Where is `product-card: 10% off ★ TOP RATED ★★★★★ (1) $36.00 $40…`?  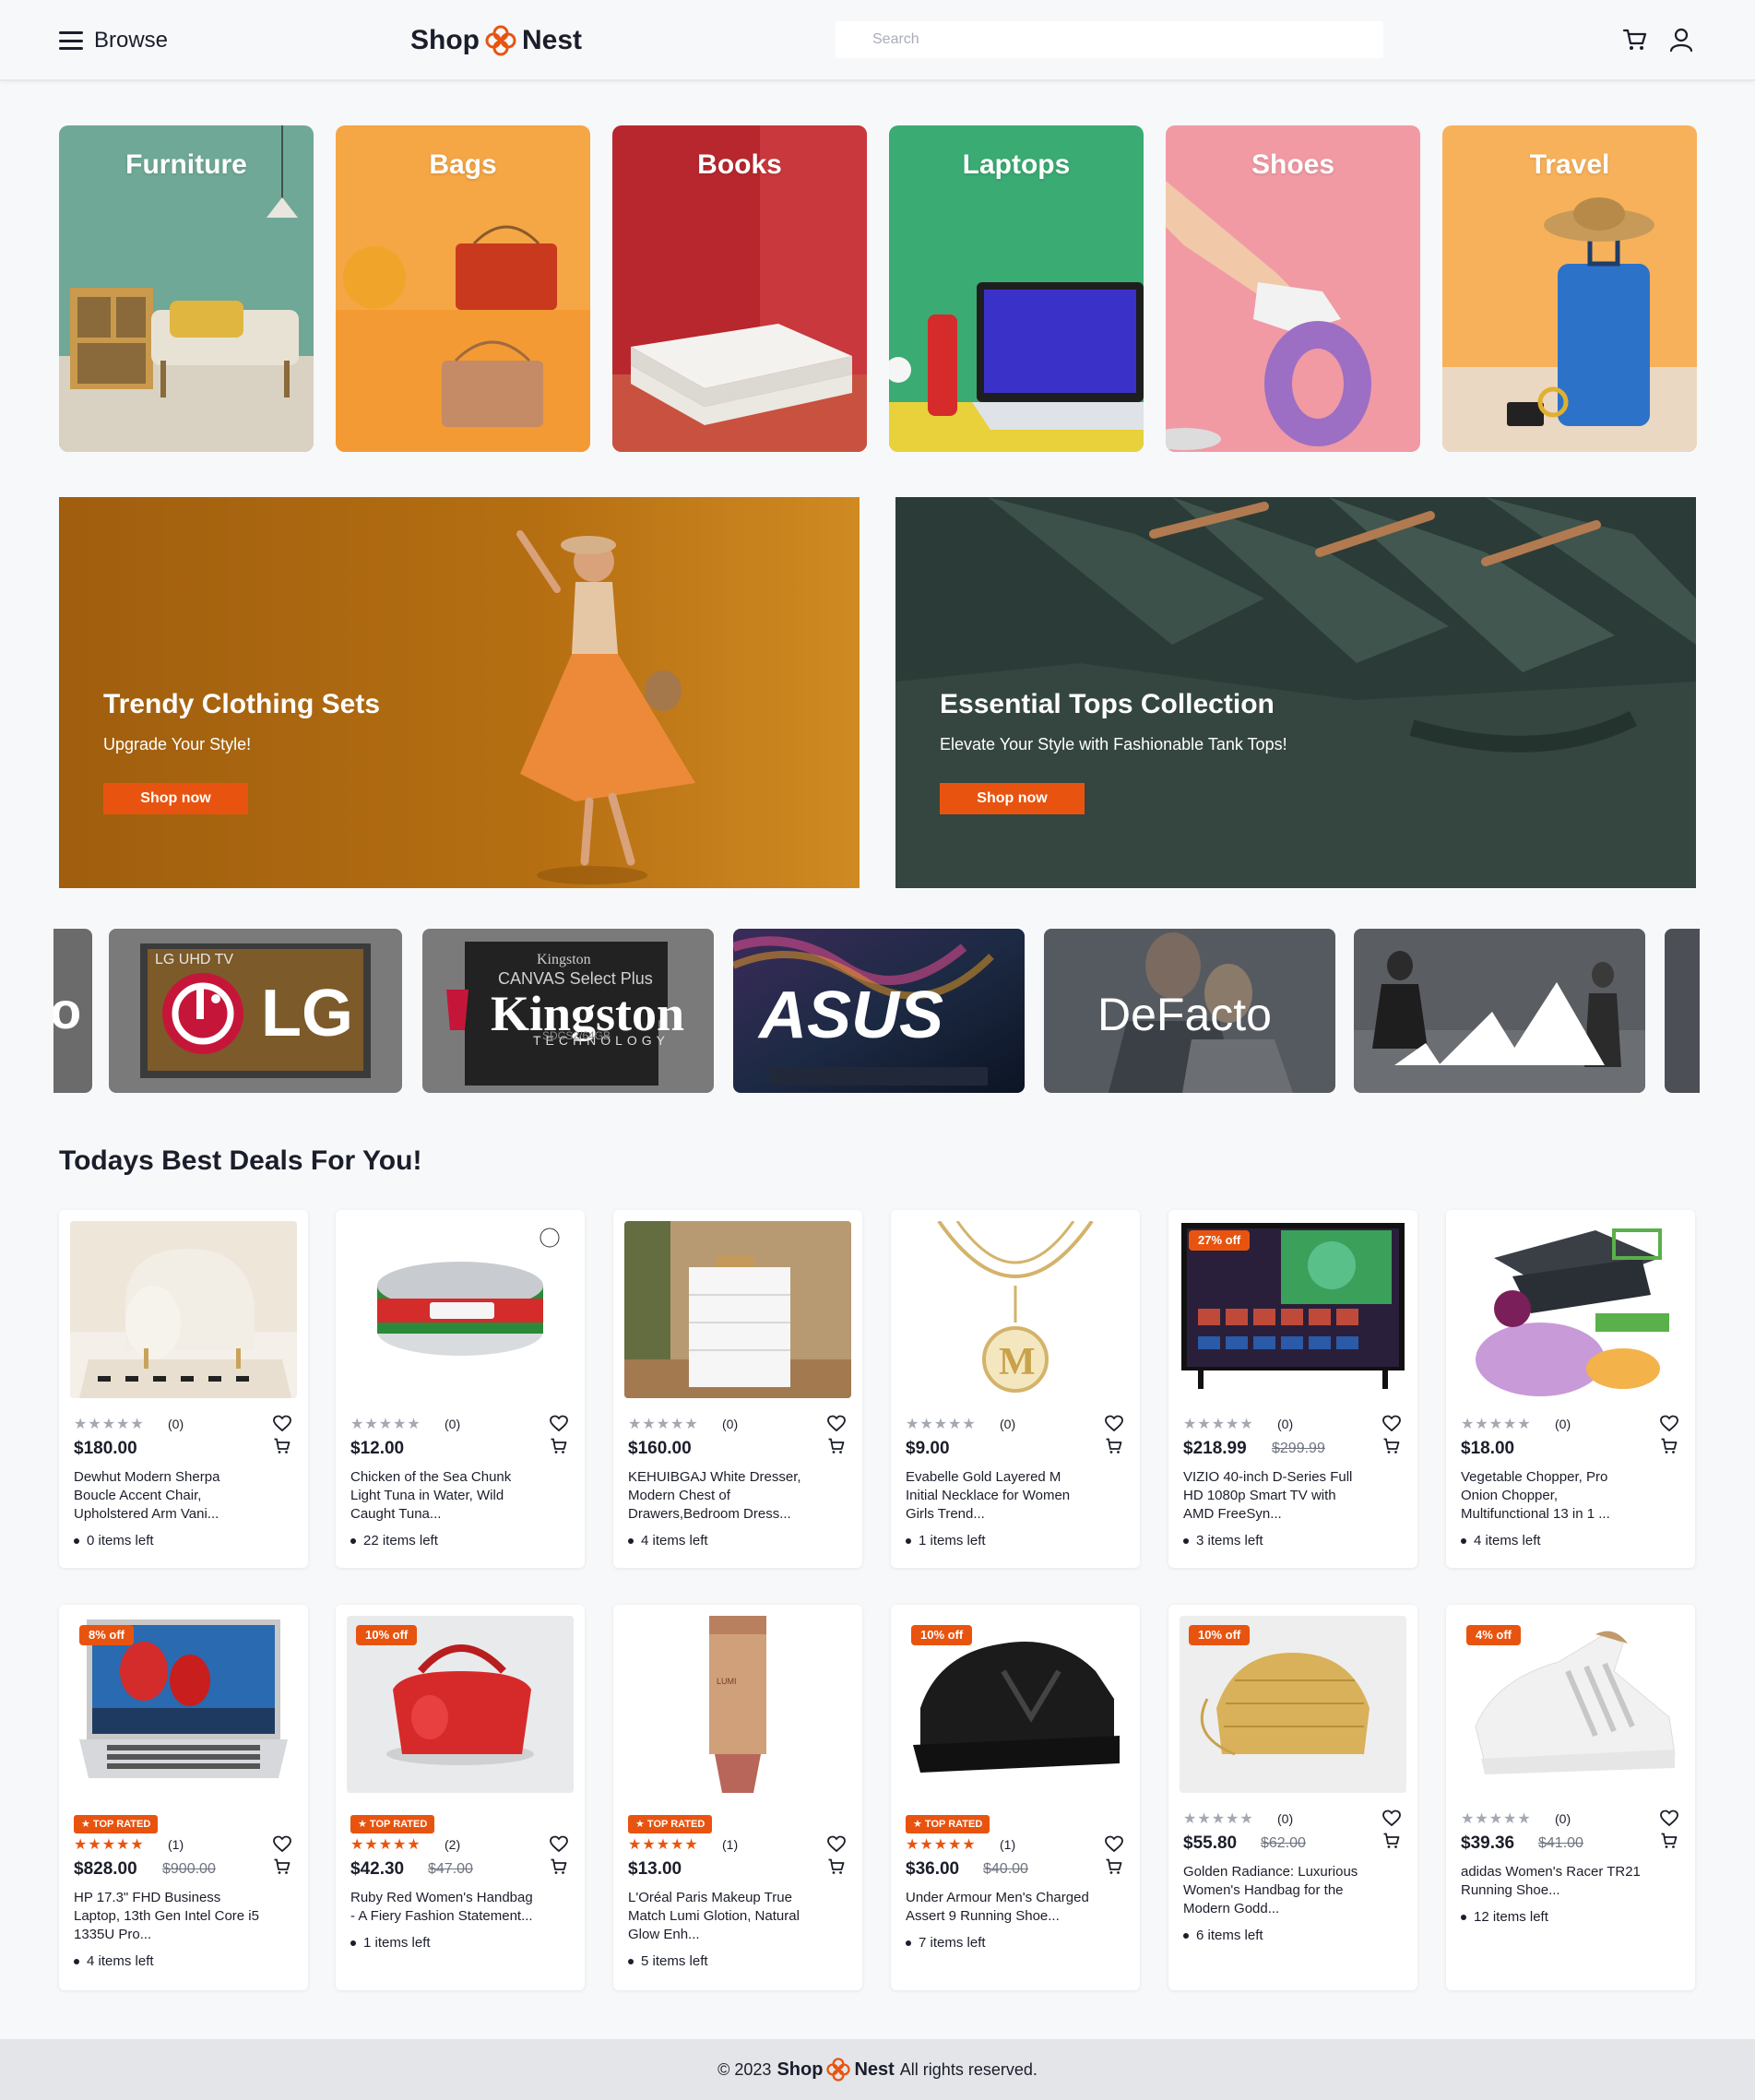
product-card: 10% off ★ TOP RATED ★★★★★ (1) $36.00 $40… is located at coordinates (1015, 1797).